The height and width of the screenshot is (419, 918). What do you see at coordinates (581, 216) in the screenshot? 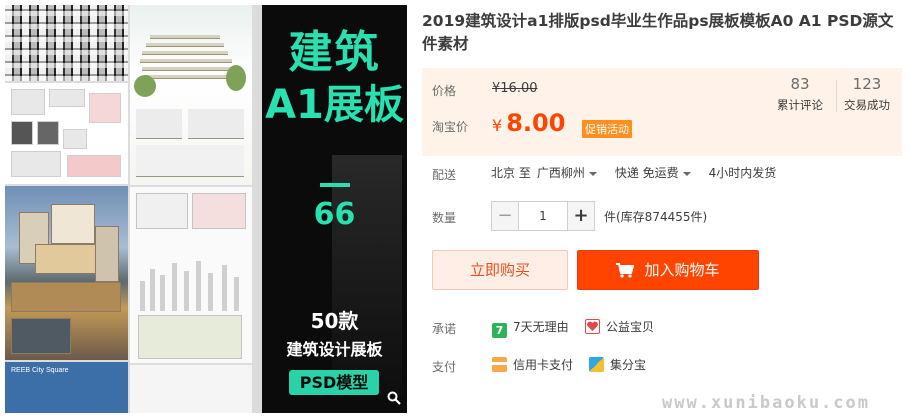
I see `quantity-increase-button: +` at bounding box center [581, 216].